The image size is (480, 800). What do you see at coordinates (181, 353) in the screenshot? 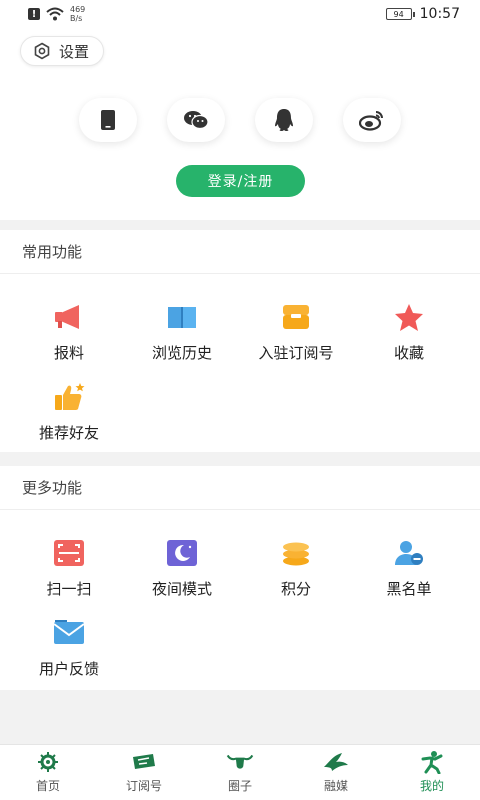
I see `grid-item-label: 浏览历史` at bounding box center [181, 353].